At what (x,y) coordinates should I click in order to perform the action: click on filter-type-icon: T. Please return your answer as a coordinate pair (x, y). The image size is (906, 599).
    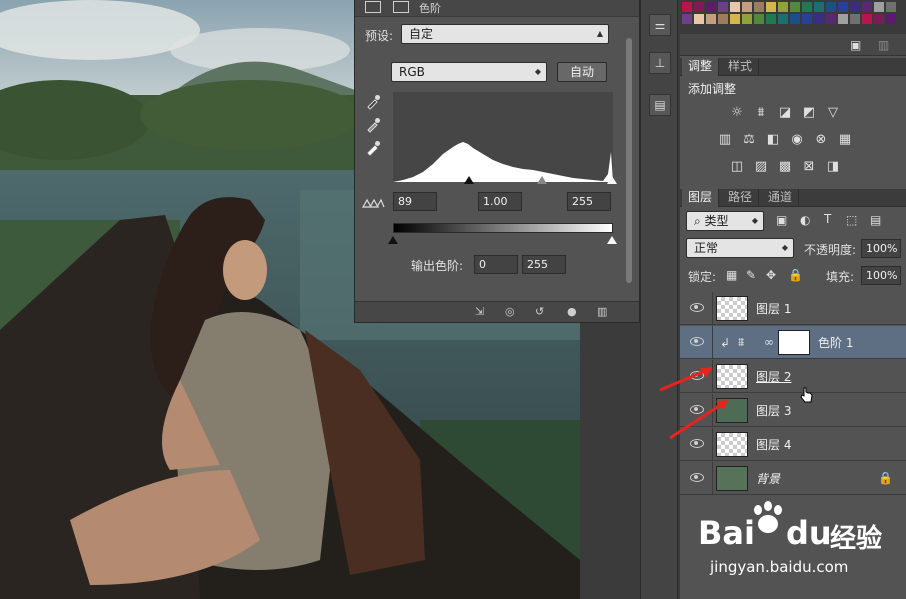
    Looking at the image, I should click on (827, 219).